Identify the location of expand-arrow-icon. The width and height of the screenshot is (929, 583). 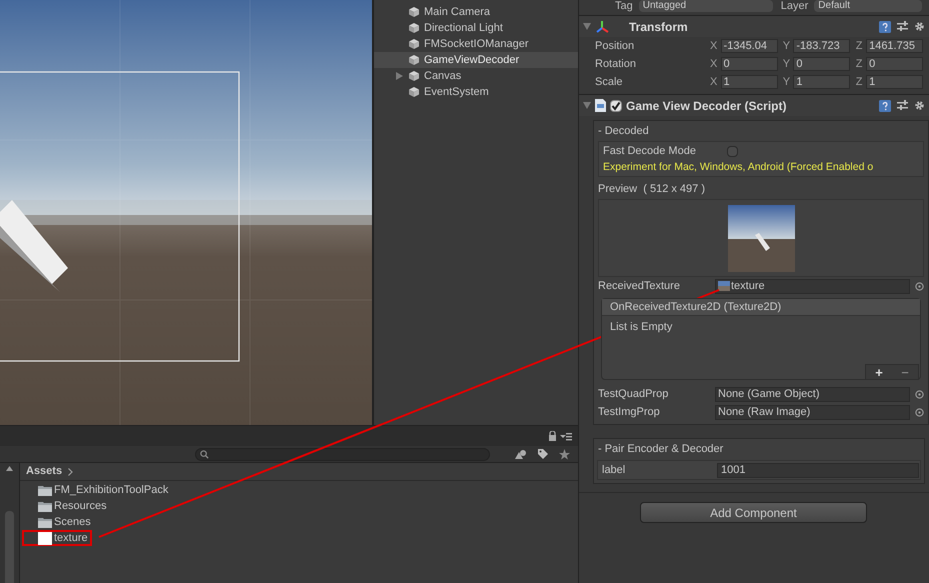
(399, 76).